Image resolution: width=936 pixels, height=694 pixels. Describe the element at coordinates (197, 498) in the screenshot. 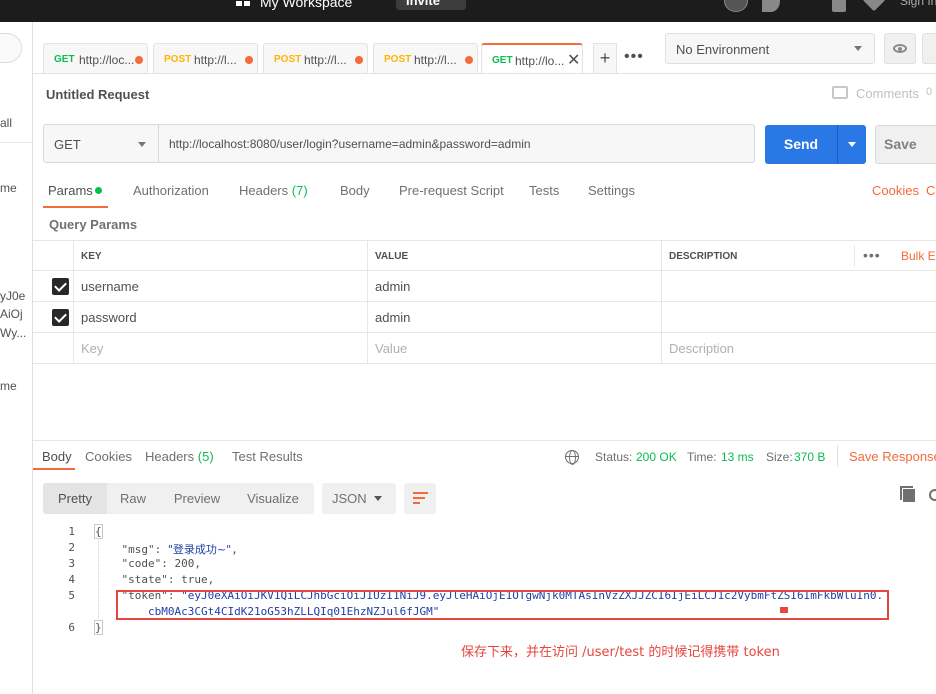

I see `view-preview-button: Preview` at that location.